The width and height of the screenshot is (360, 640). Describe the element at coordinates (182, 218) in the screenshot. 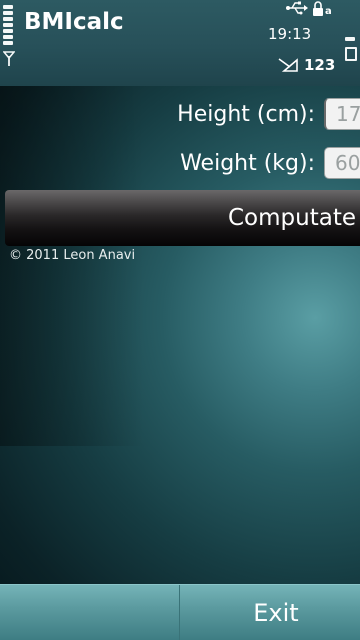

I see `compute-button: Computate` at that location.